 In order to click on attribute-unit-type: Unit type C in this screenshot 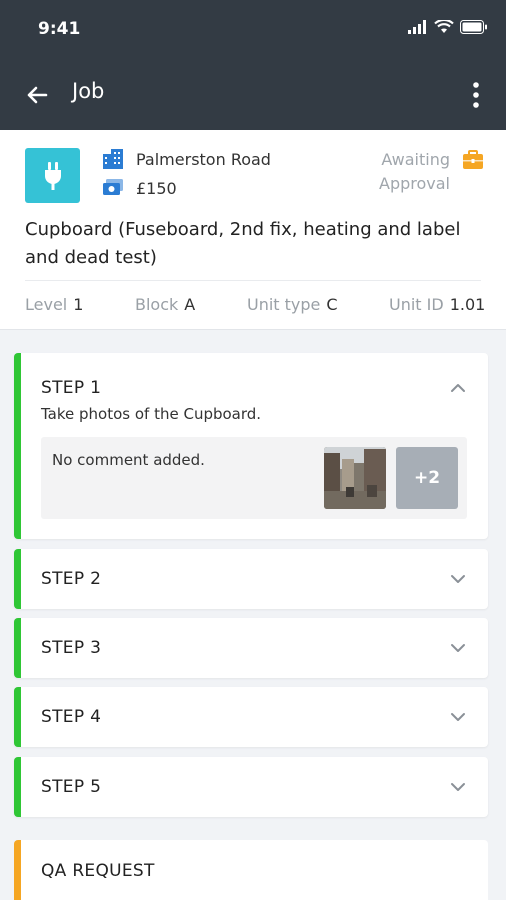, I will do `click(292, 304)`.